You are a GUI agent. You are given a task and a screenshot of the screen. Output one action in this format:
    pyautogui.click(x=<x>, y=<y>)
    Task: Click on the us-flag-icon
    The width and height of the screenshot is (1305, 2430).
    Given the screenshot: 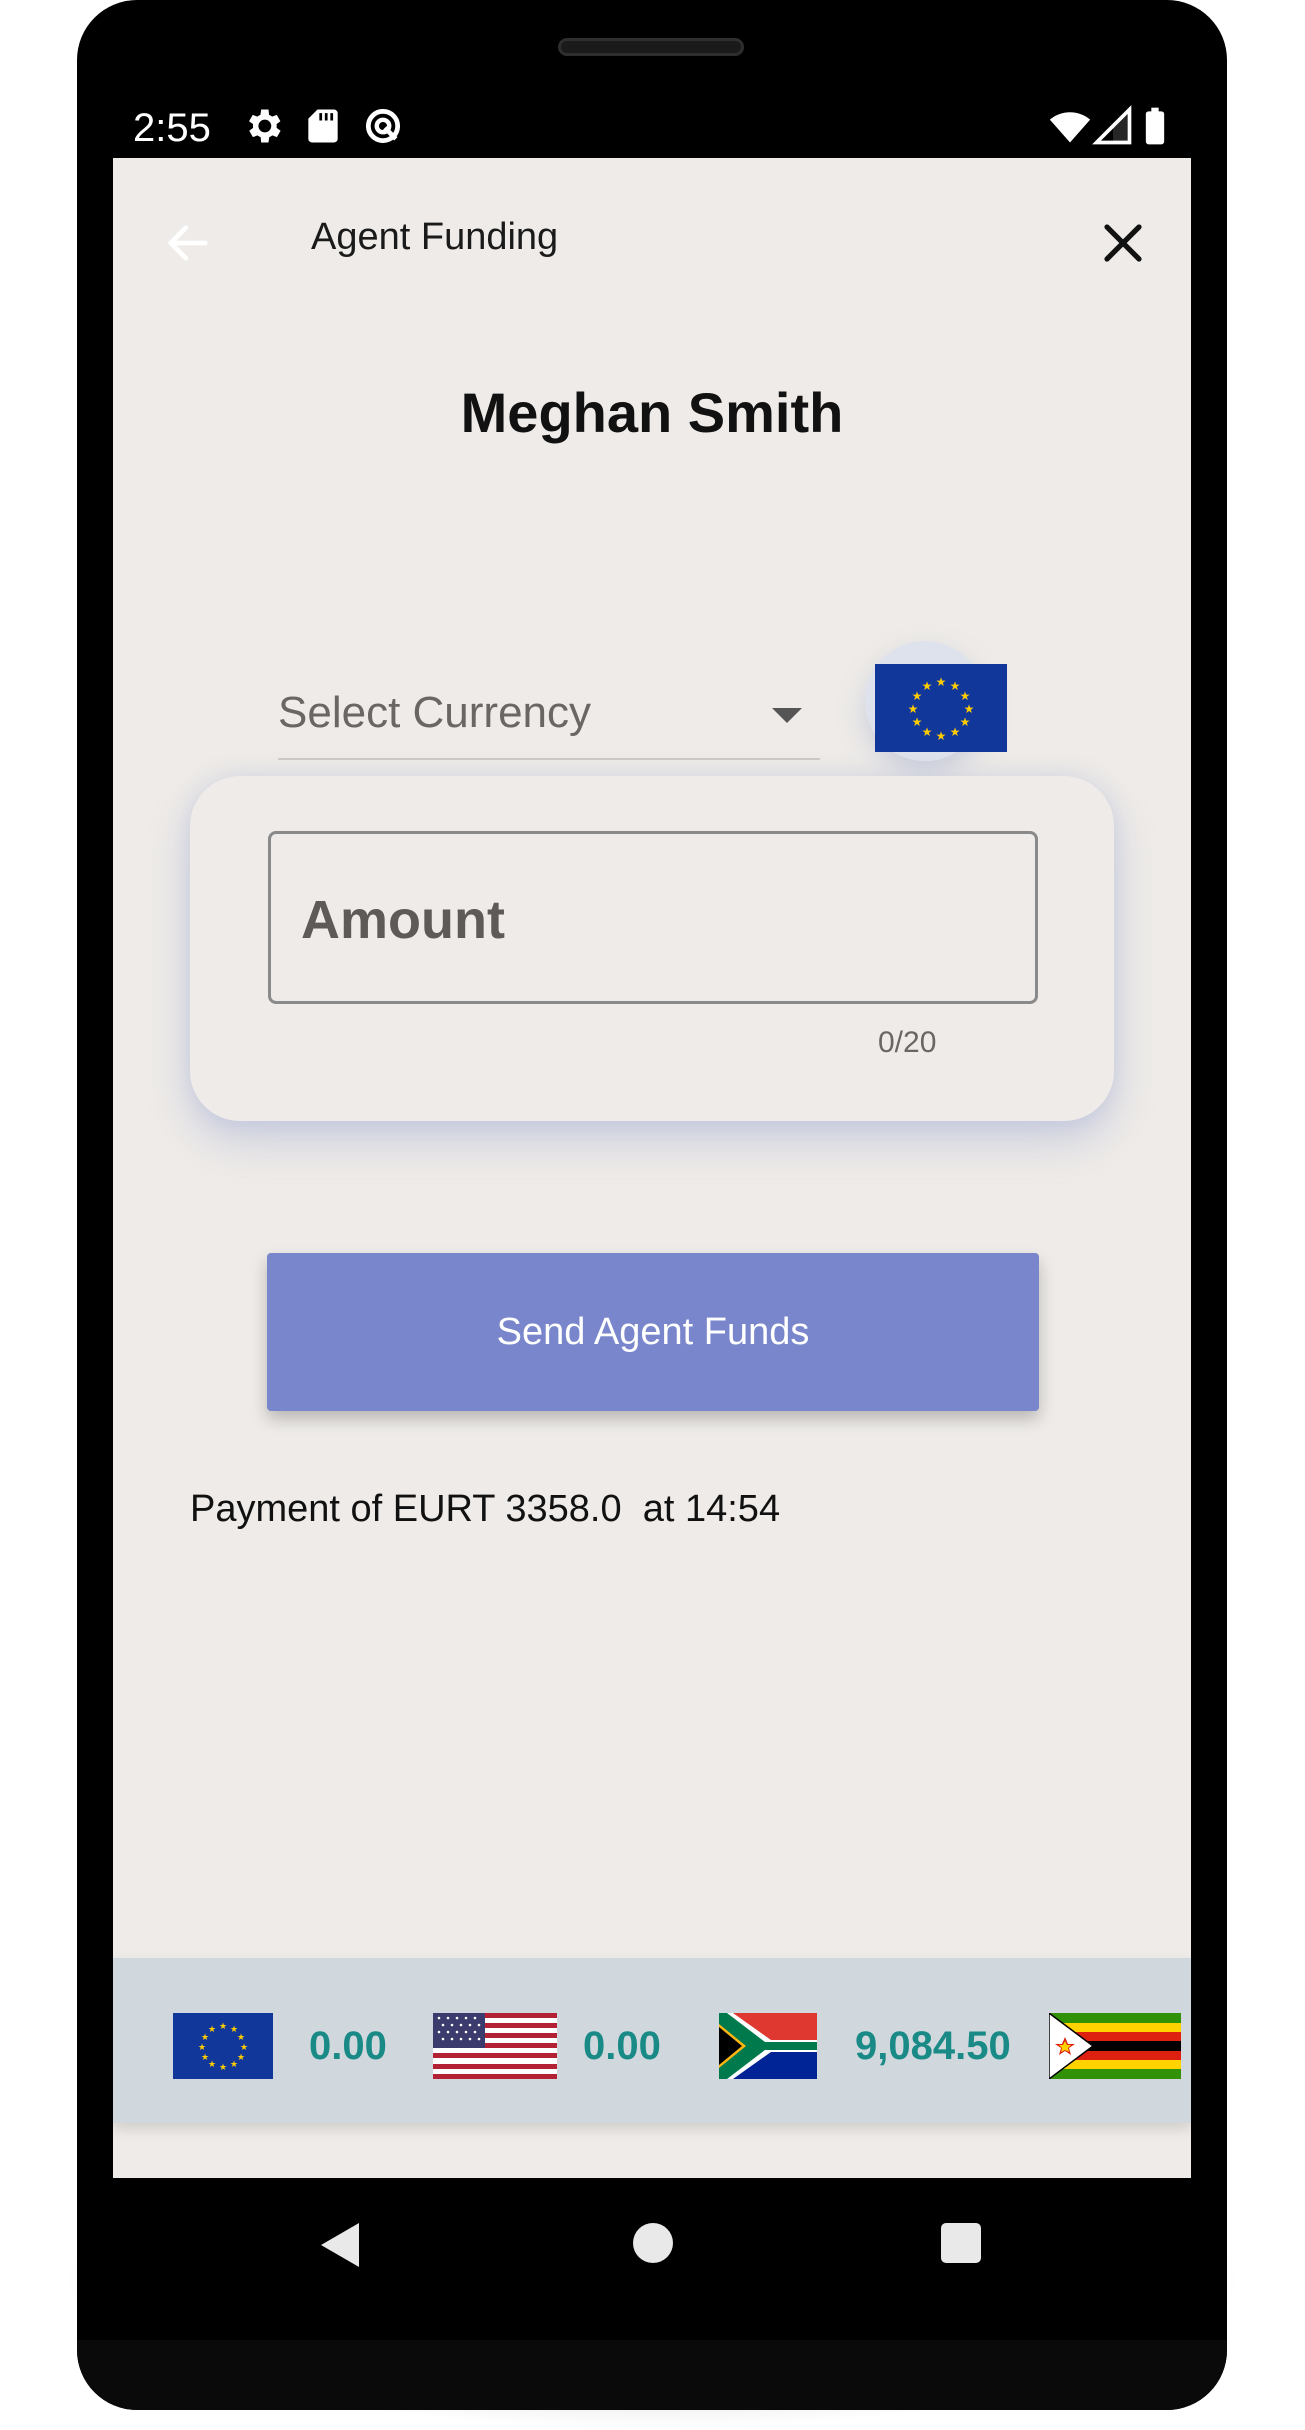 What is the action you would take?
    pyautogui.click(x=495, y=2046)
    